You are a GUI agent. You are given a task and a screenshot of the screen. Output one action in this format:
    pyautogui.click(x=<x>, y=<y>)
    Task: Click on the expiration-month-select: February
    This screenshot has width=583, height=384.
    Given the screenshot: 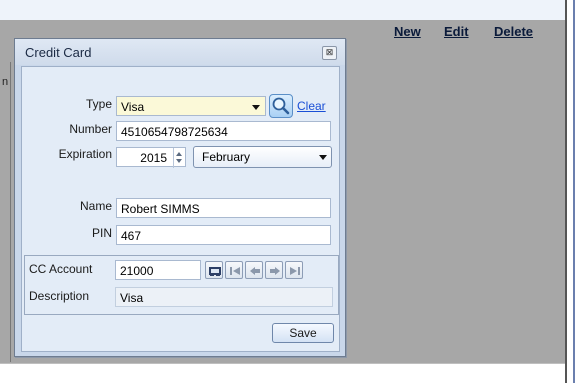 What is the action you would take?
    pyautogui.click(x=262, y=157)
    